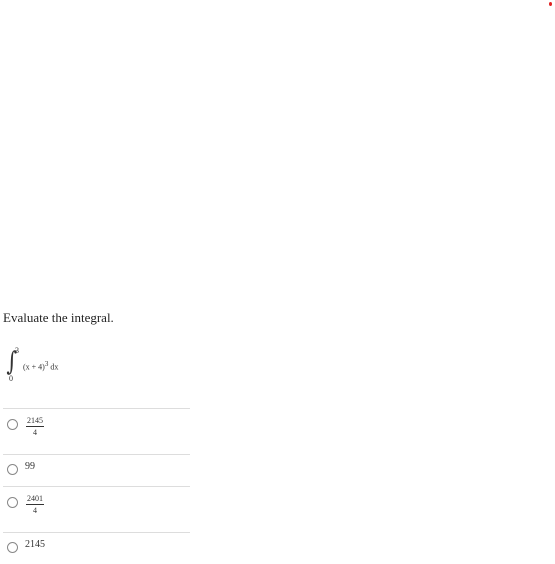  I want to click on numerator: 2401, so click(35, 499).